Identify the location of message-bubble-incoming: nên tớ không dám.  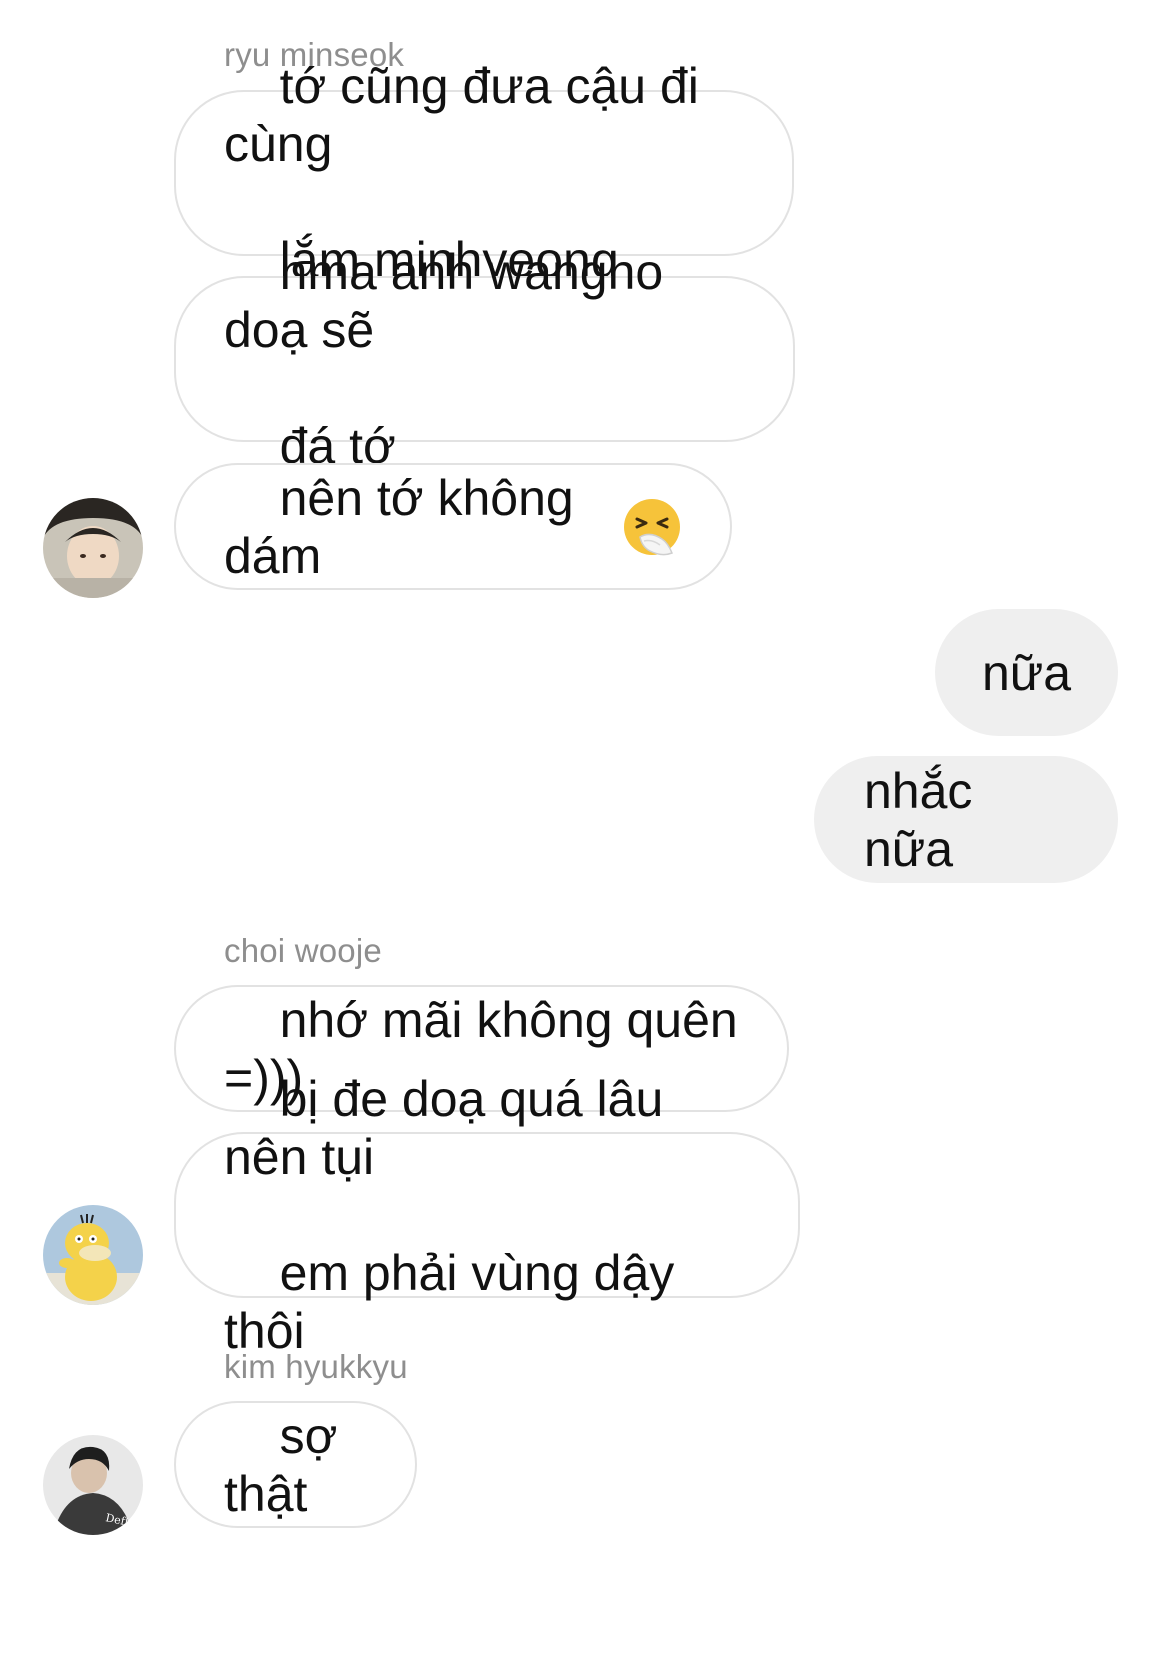
(453, 526).